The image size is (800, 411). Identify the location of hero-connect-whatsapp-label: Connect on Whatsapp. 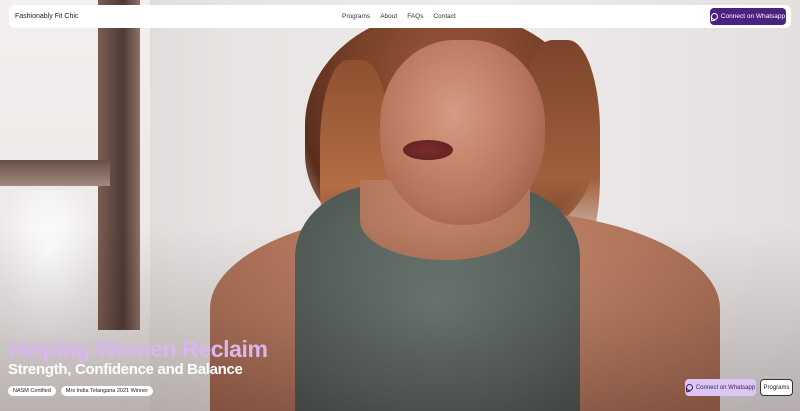
(725, 387).